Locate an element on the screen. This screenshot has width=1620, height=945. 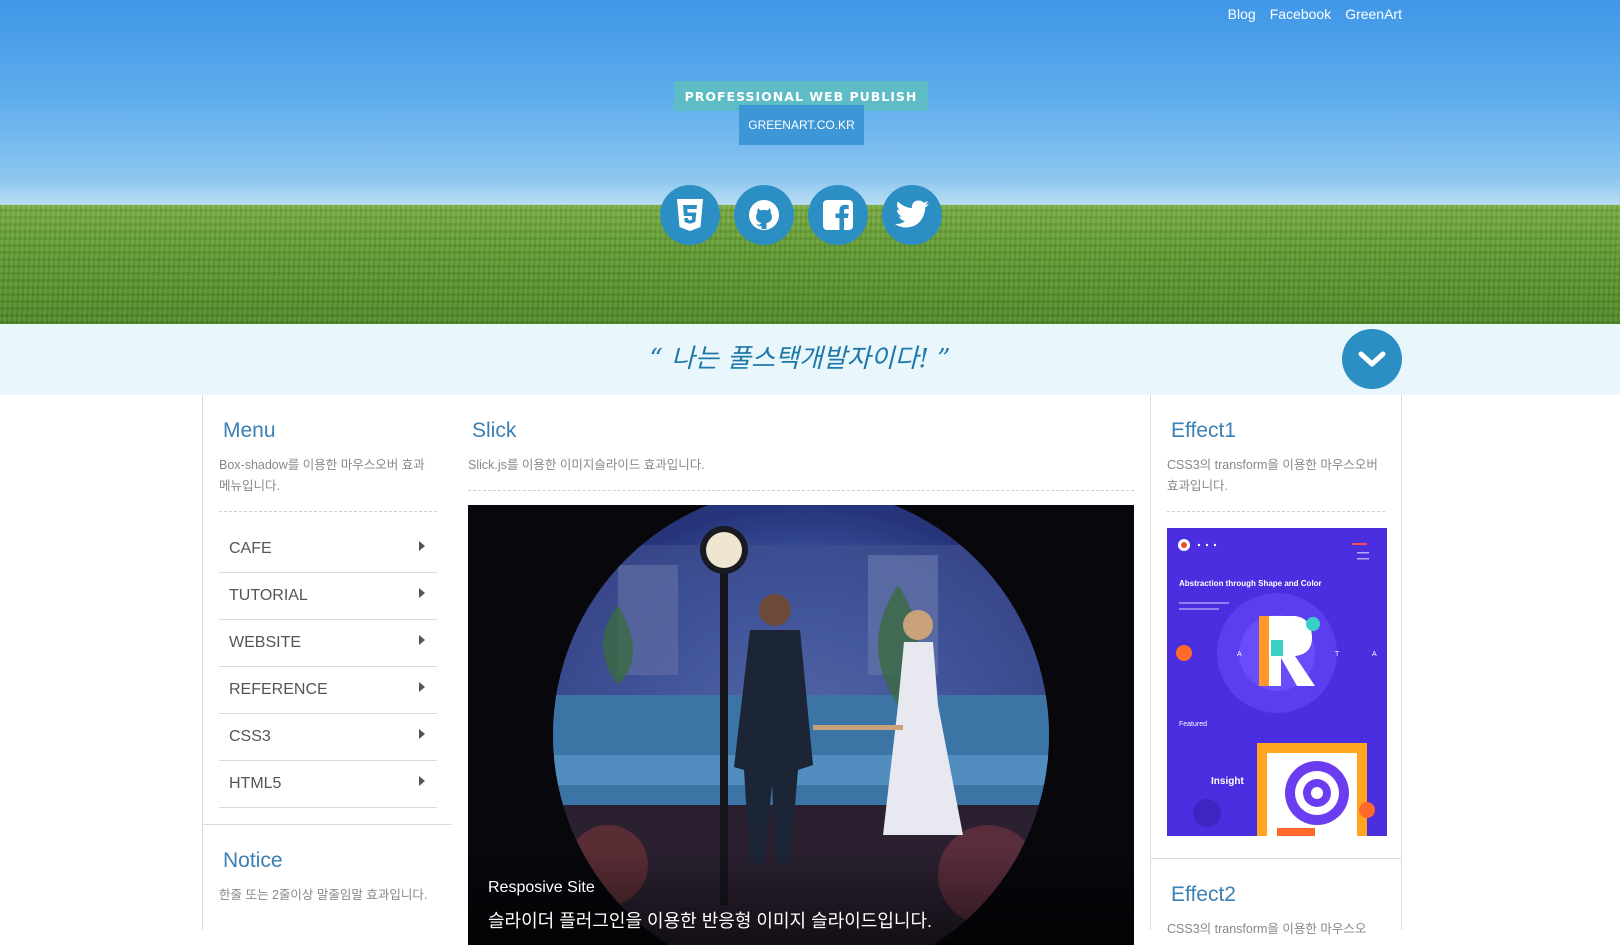
effect2-box: Effect2 CSS3의 transform을 이용한 마우스오 is located at coordinates (1276, 899).